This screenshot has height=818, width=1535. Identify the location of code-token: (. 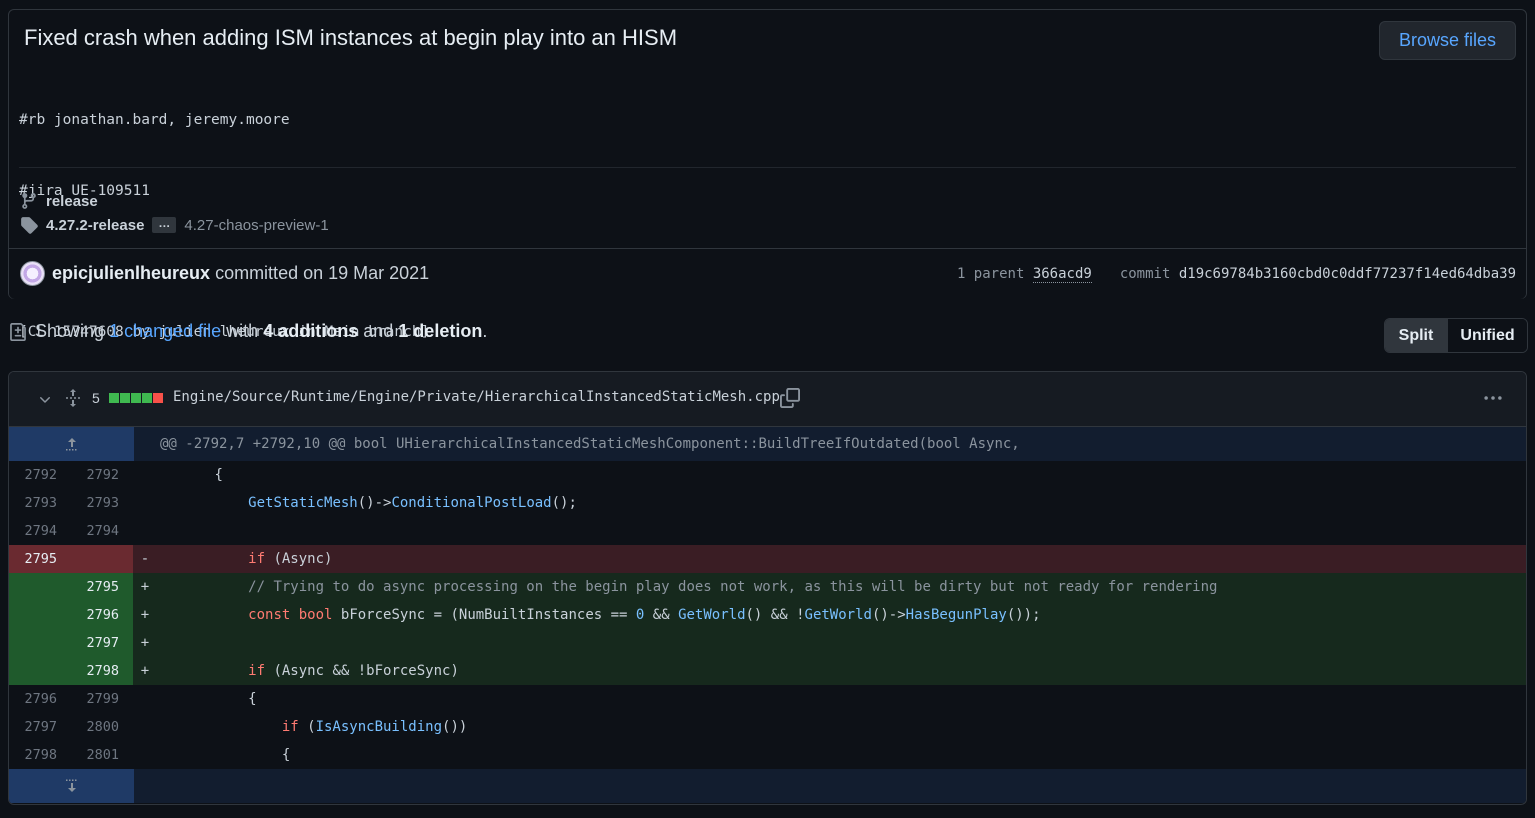
(307, 727).